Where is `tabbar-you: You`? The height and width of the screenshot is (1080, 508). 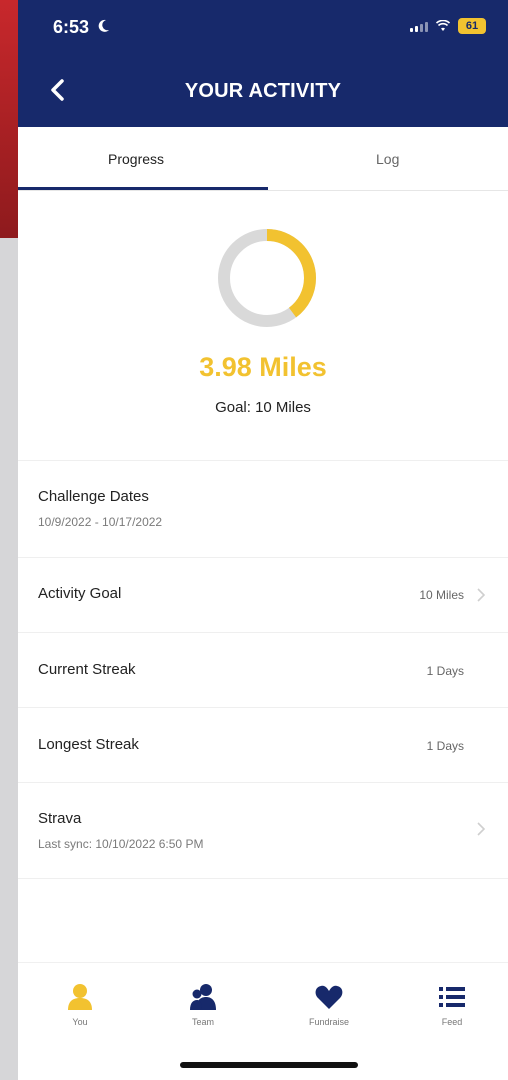
tabbar-you: You is located at coordinates (80, 1005).